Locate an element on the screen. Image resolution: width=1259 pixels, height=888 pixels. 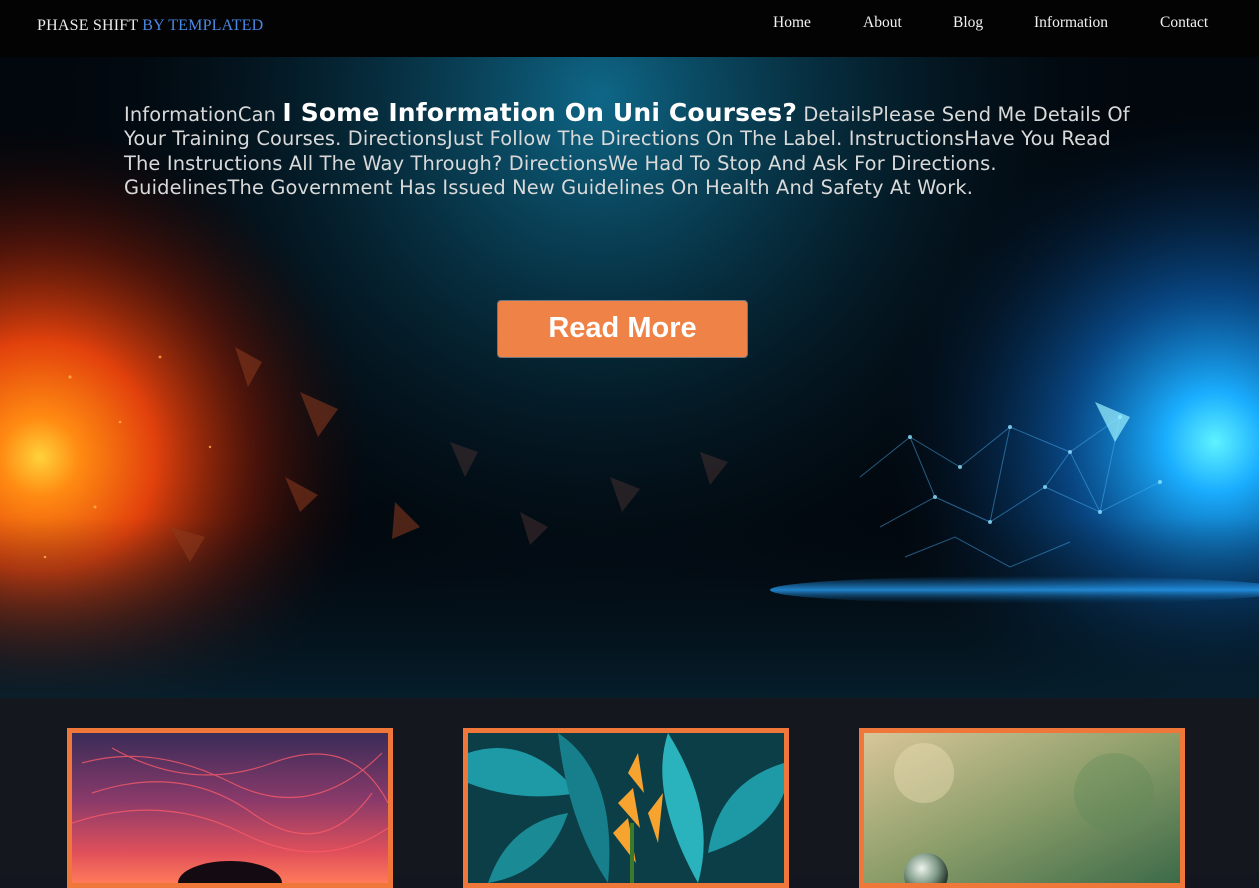
nav-item-about: About is located at coordinates (882, 23).